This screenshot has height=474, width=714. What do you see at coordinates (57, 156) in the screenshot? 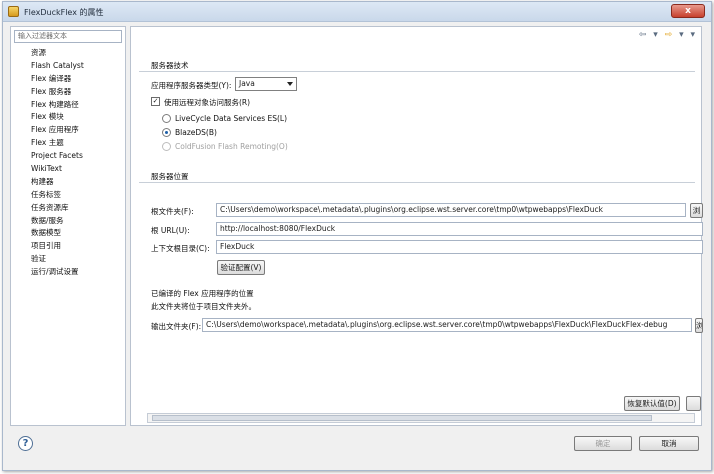
I see `sidebar-item: Project Facets` at bounding box center [57, 156].